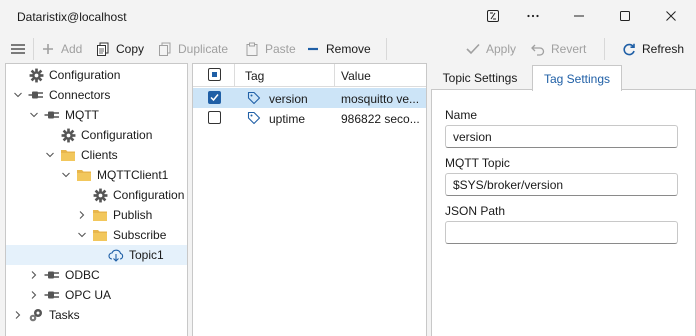 This screenshot has height=336, width=696. Describe the element at coordinates (254, 76) in the screenshot. I see `column-header-tag: Tag` at that location.